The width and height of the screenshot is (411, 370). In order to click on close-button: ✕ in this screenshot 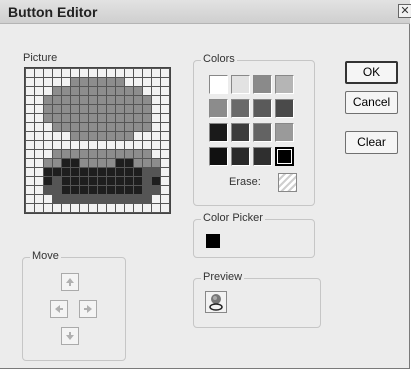, I will do `click(404, 11)`.